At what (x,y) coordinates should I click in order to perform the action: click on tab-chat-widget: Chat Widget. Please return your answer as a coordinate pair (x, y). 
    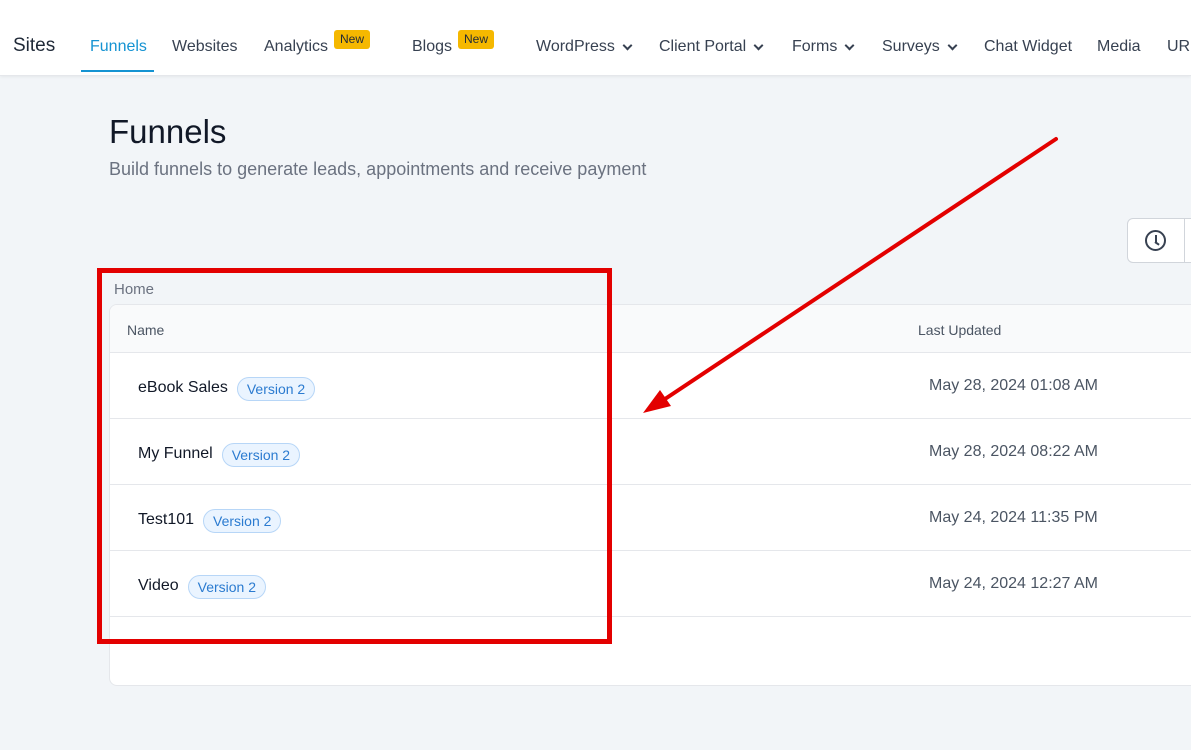
    Looking at the image, I should click on (1028, 47).